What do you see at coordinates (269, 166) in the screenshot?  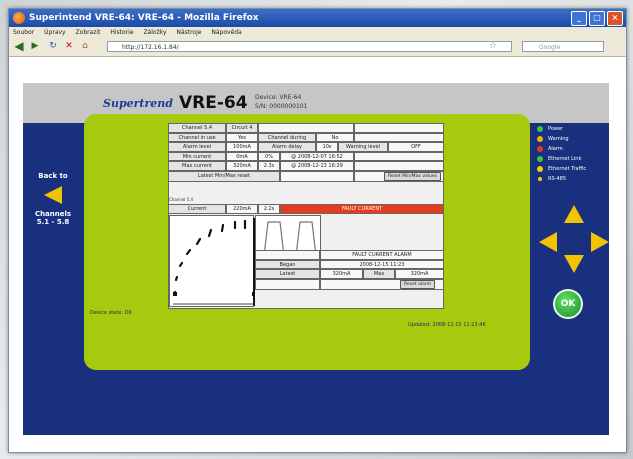 I see `field-value: 2.3s` at bounding box center [269, 166].